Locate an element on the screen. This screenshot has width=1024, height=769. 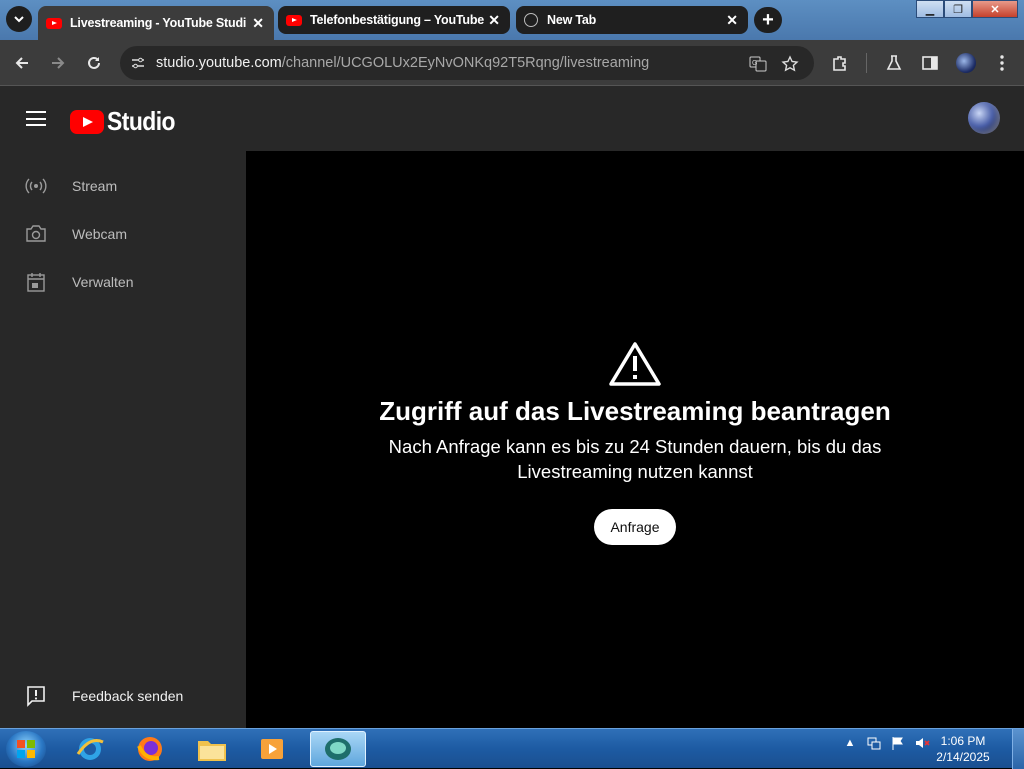
tab-title: New Tab is located at coordinates (572, 20).